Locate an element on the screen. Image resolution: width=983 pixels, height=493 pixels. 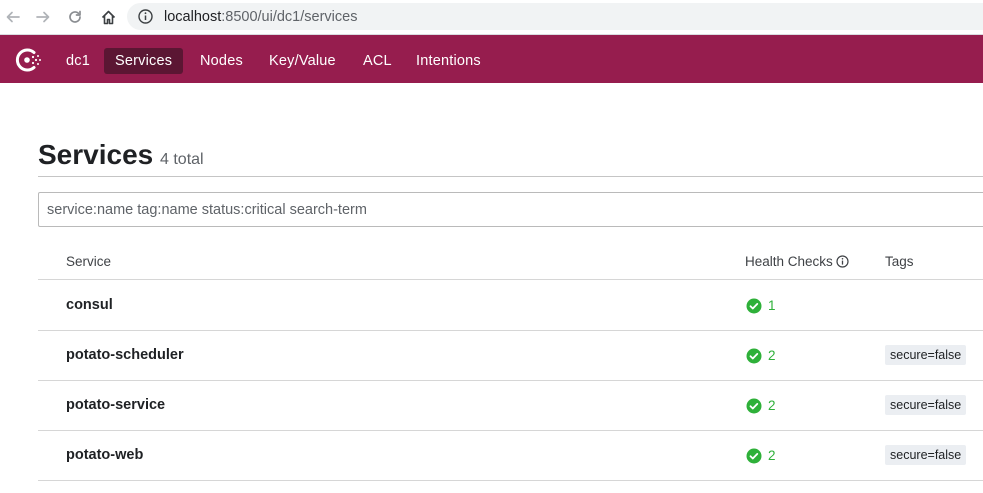
url-text: localhost:8500/ui/dc1/services is located at coordinates (260, 17).